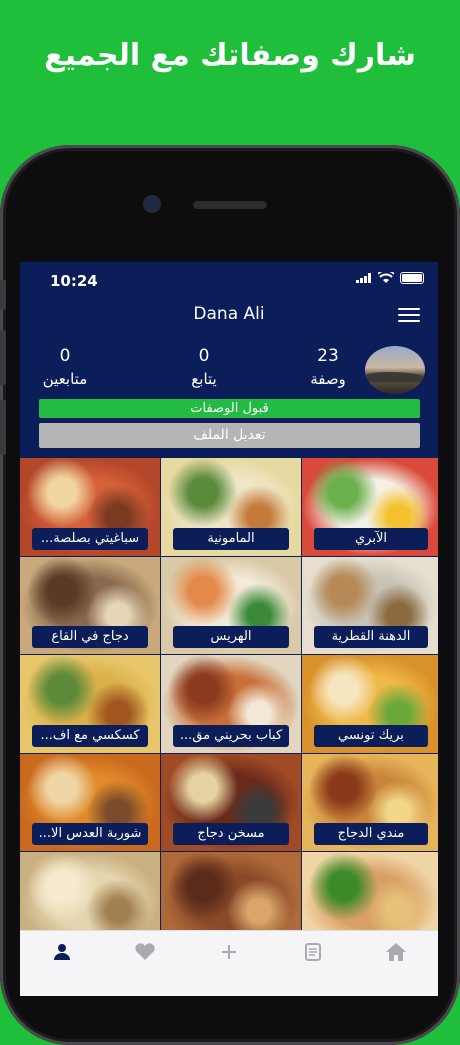 The width and height of the screenshot is (460, 1045). What do you see at coordinates (409, 315) in the screenshot?
I see `menu-icon` at bounding box center [409, 315].